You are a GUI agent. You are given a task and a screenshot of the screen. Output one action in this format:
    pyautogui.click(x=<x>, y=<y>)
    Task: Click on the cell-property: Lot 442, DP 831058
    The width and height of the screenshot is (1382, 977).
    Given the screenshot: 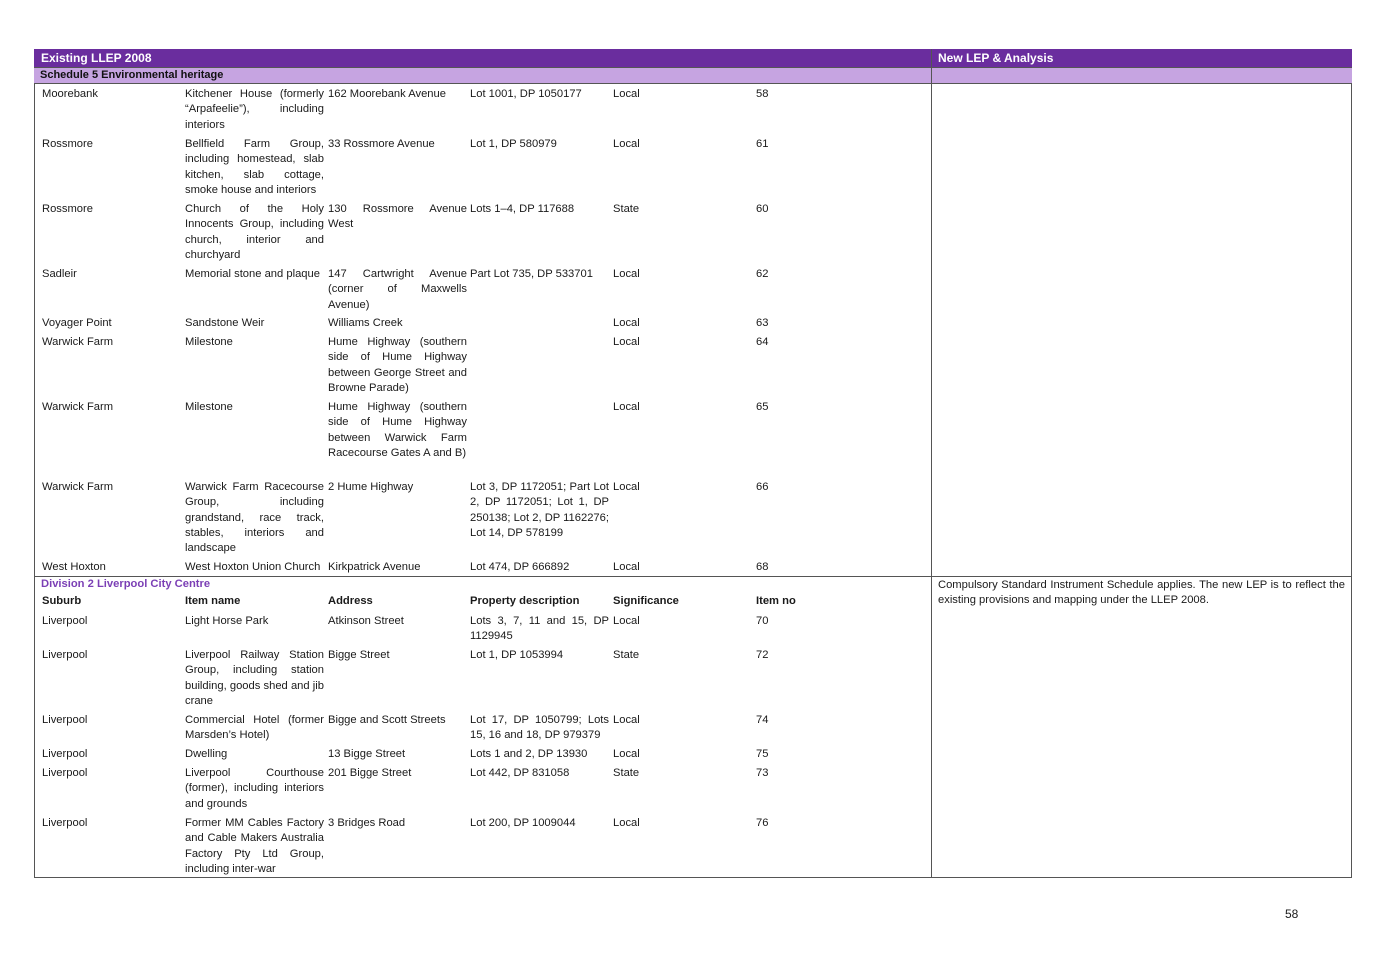 What is the action you would take?
    pyautogui.click(x=520, y=773)
    